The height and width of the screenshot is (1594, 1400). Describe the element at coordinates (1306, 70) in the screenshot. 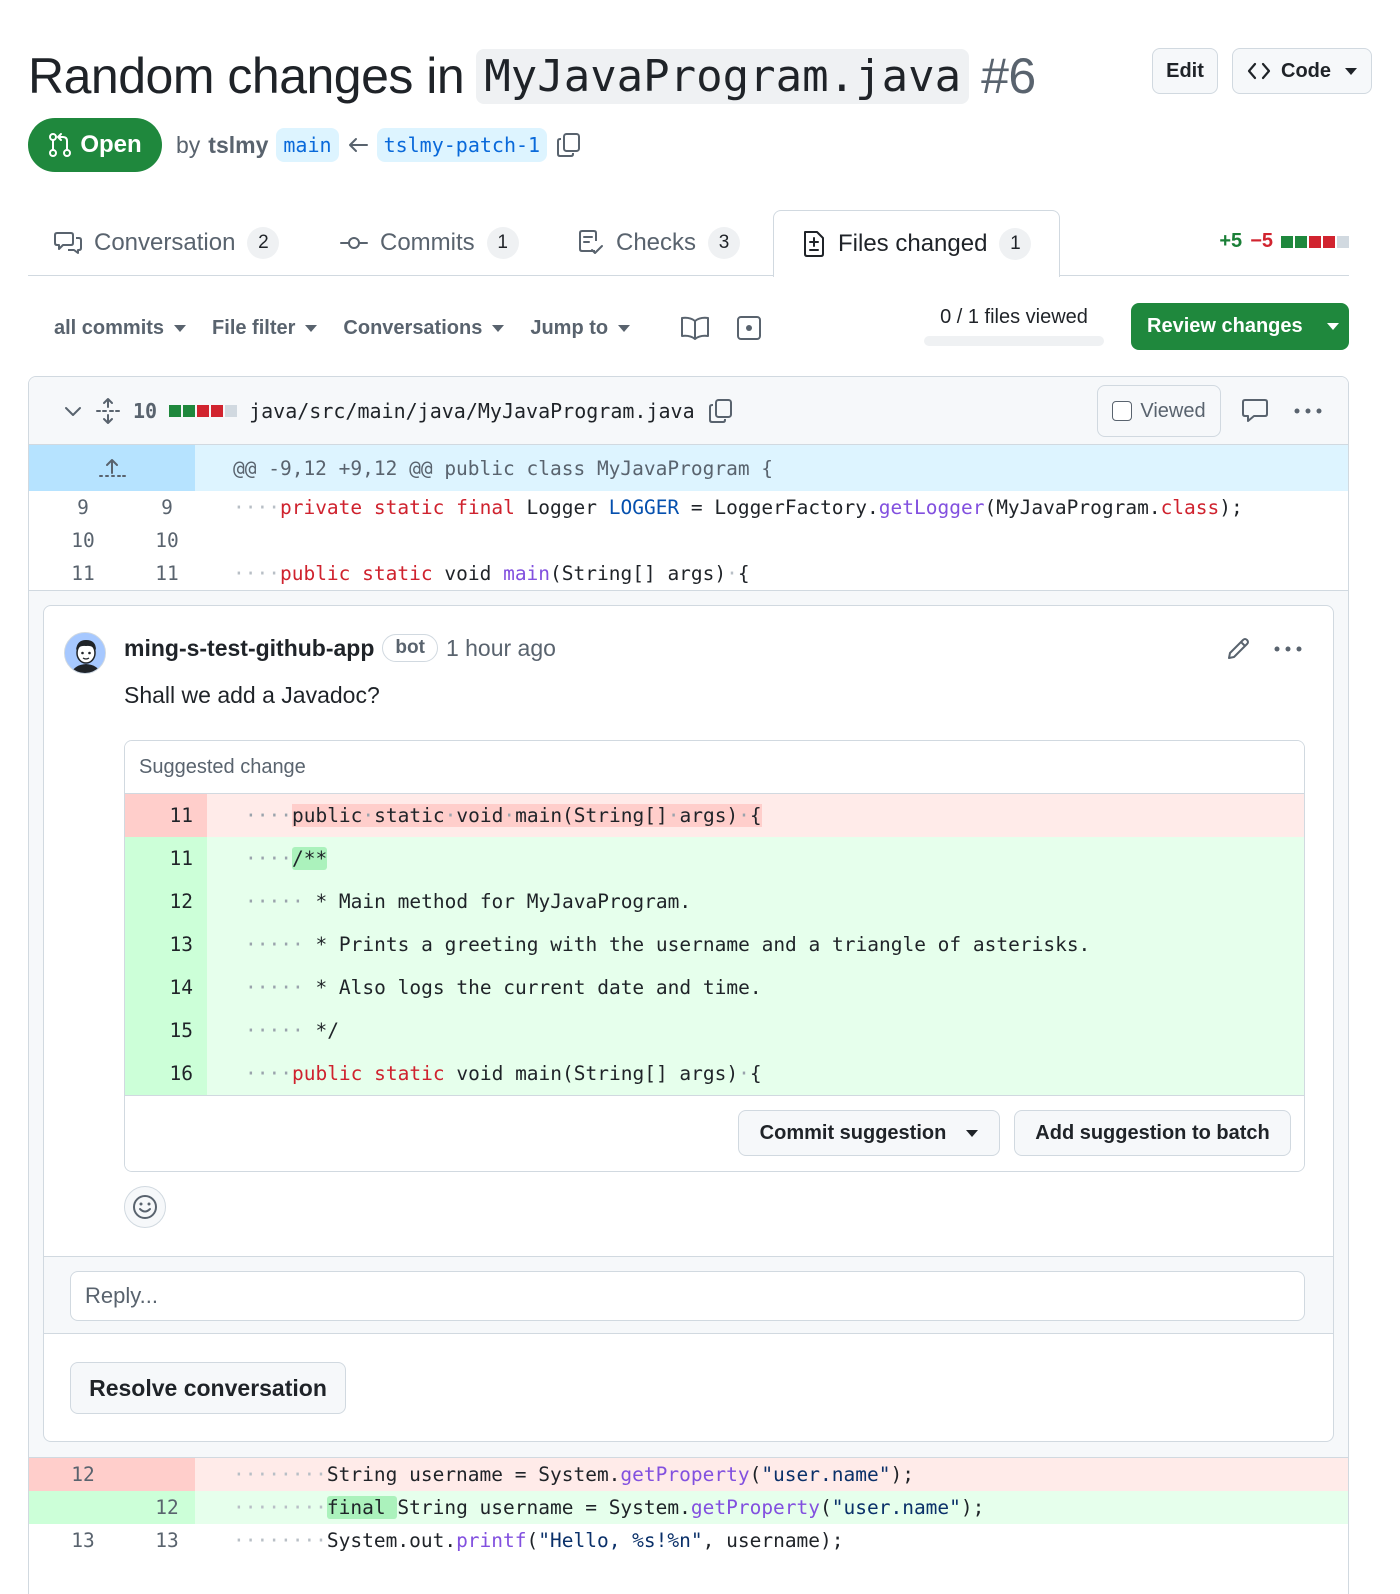

I see `code-button-label: Code` at that location.